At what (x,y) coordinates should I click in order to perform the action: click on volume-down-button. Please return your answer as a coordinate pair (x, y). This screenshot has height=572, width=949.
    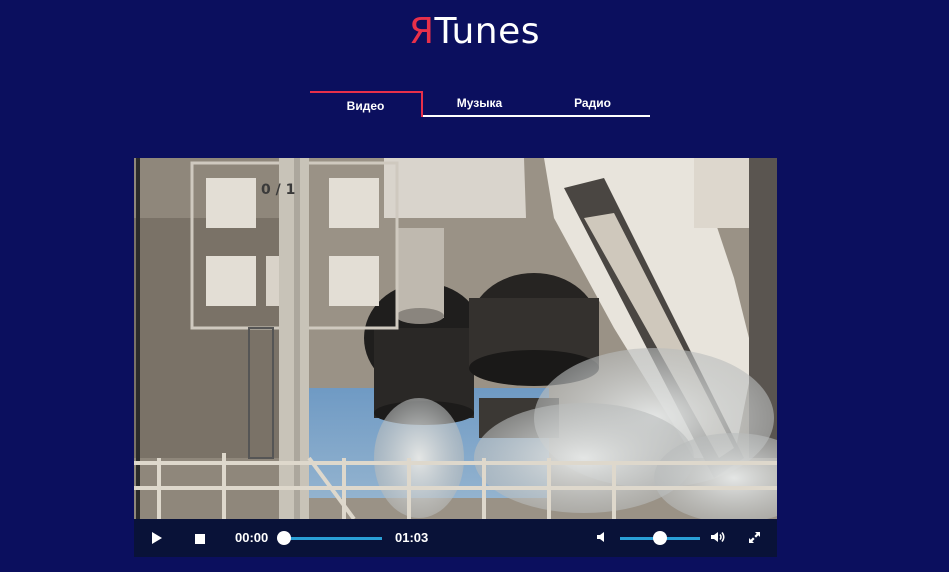
    Looking at the image, I should click on (602, 537).